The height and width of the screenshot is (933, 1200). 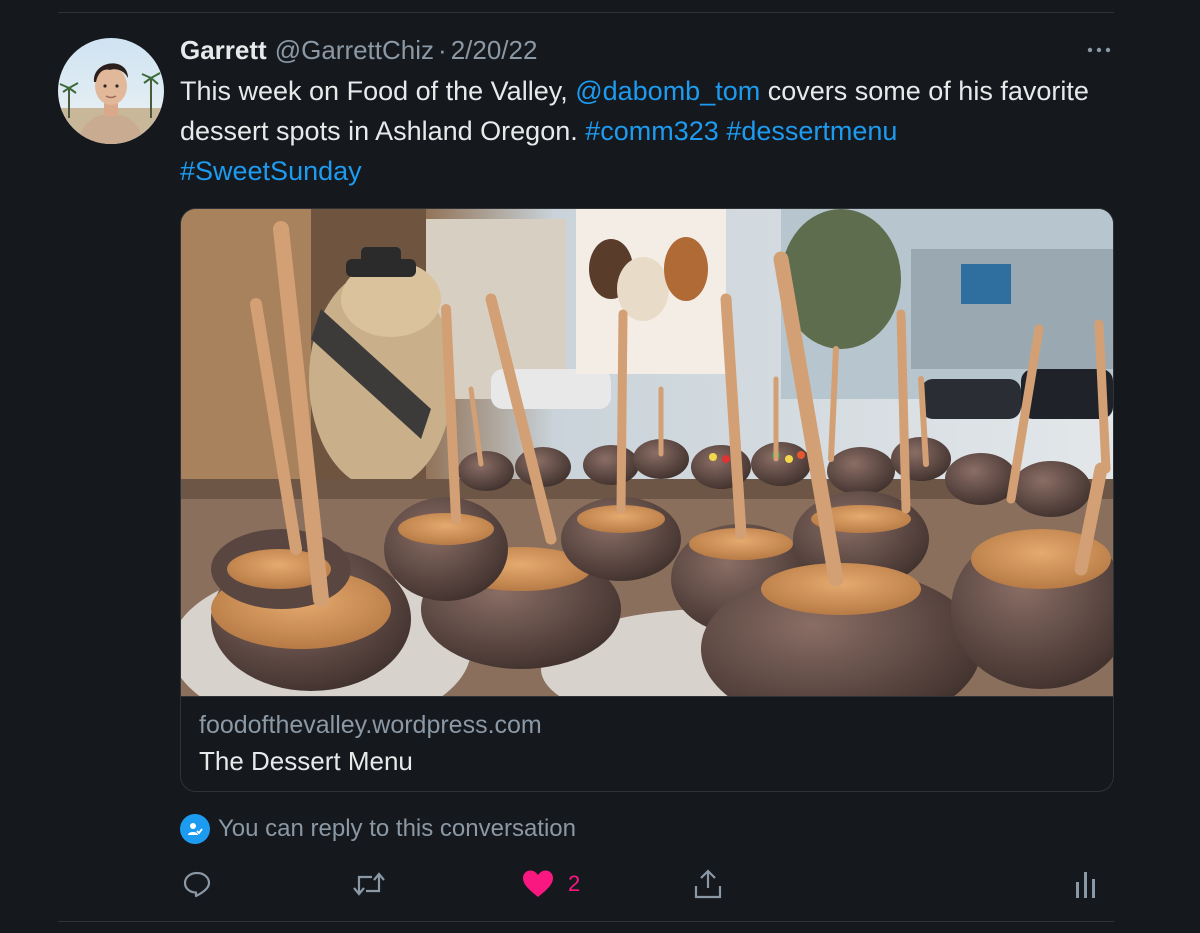 What do you see at coordinates (378, 91) in the screenshot?
I see `tweet-text-part: This week on Food of the Valley,` at bounding box center [378, 91].